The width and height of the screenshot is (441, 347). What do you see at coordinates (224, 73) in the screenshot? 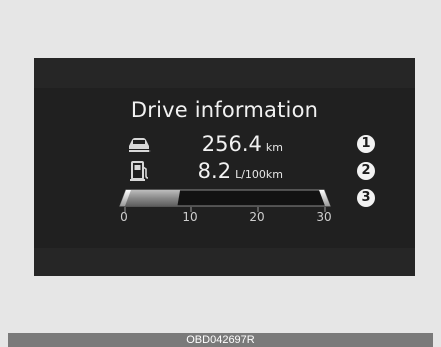
I see `display-top-band` at bounding box center [224, 73].